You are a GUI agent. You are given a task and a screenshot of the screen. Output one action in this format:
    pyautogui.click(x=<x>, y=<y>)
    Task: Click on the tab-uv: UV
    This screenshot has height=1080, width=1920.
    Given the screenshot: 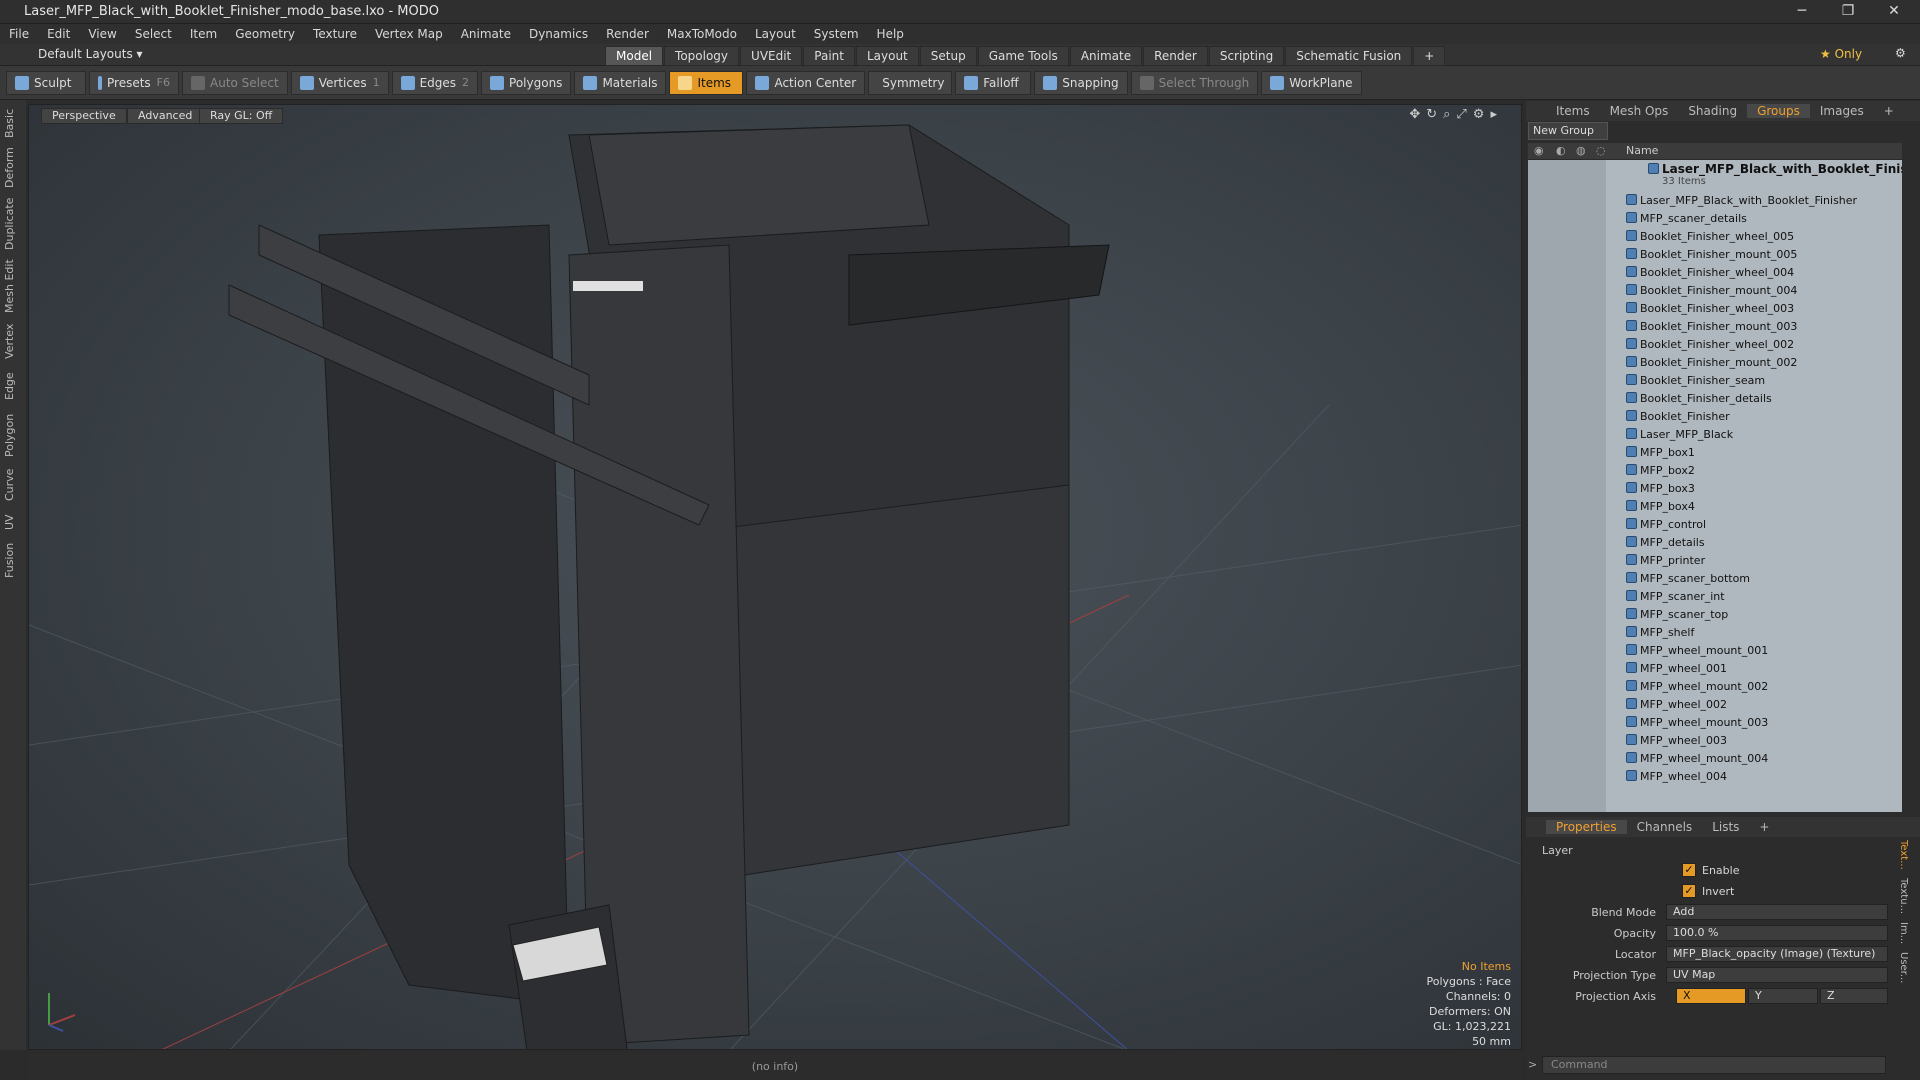 What is the action you would take?
    pyautogui.click(x=13, y=522)
    